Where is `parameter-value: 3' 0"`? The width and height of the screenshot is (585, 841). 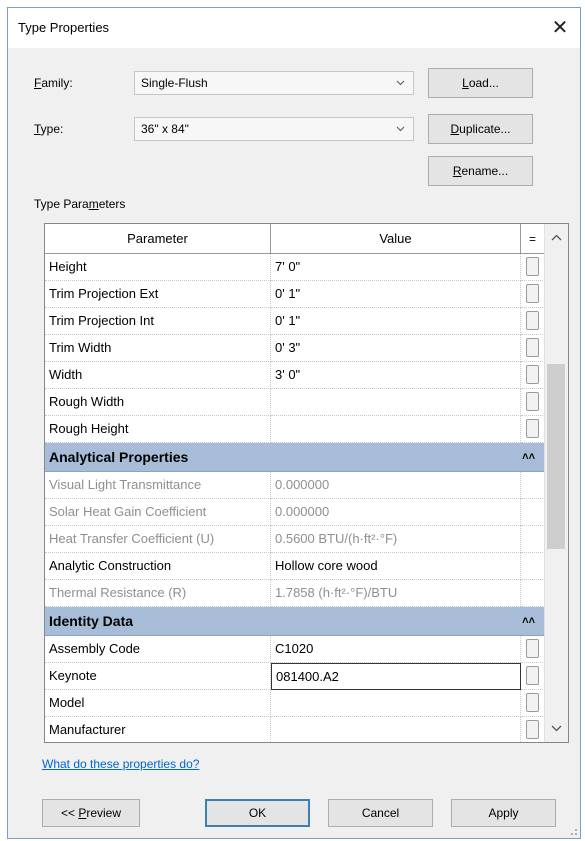
parameter-value: 3' 0" is located at coordinates (396, 375).